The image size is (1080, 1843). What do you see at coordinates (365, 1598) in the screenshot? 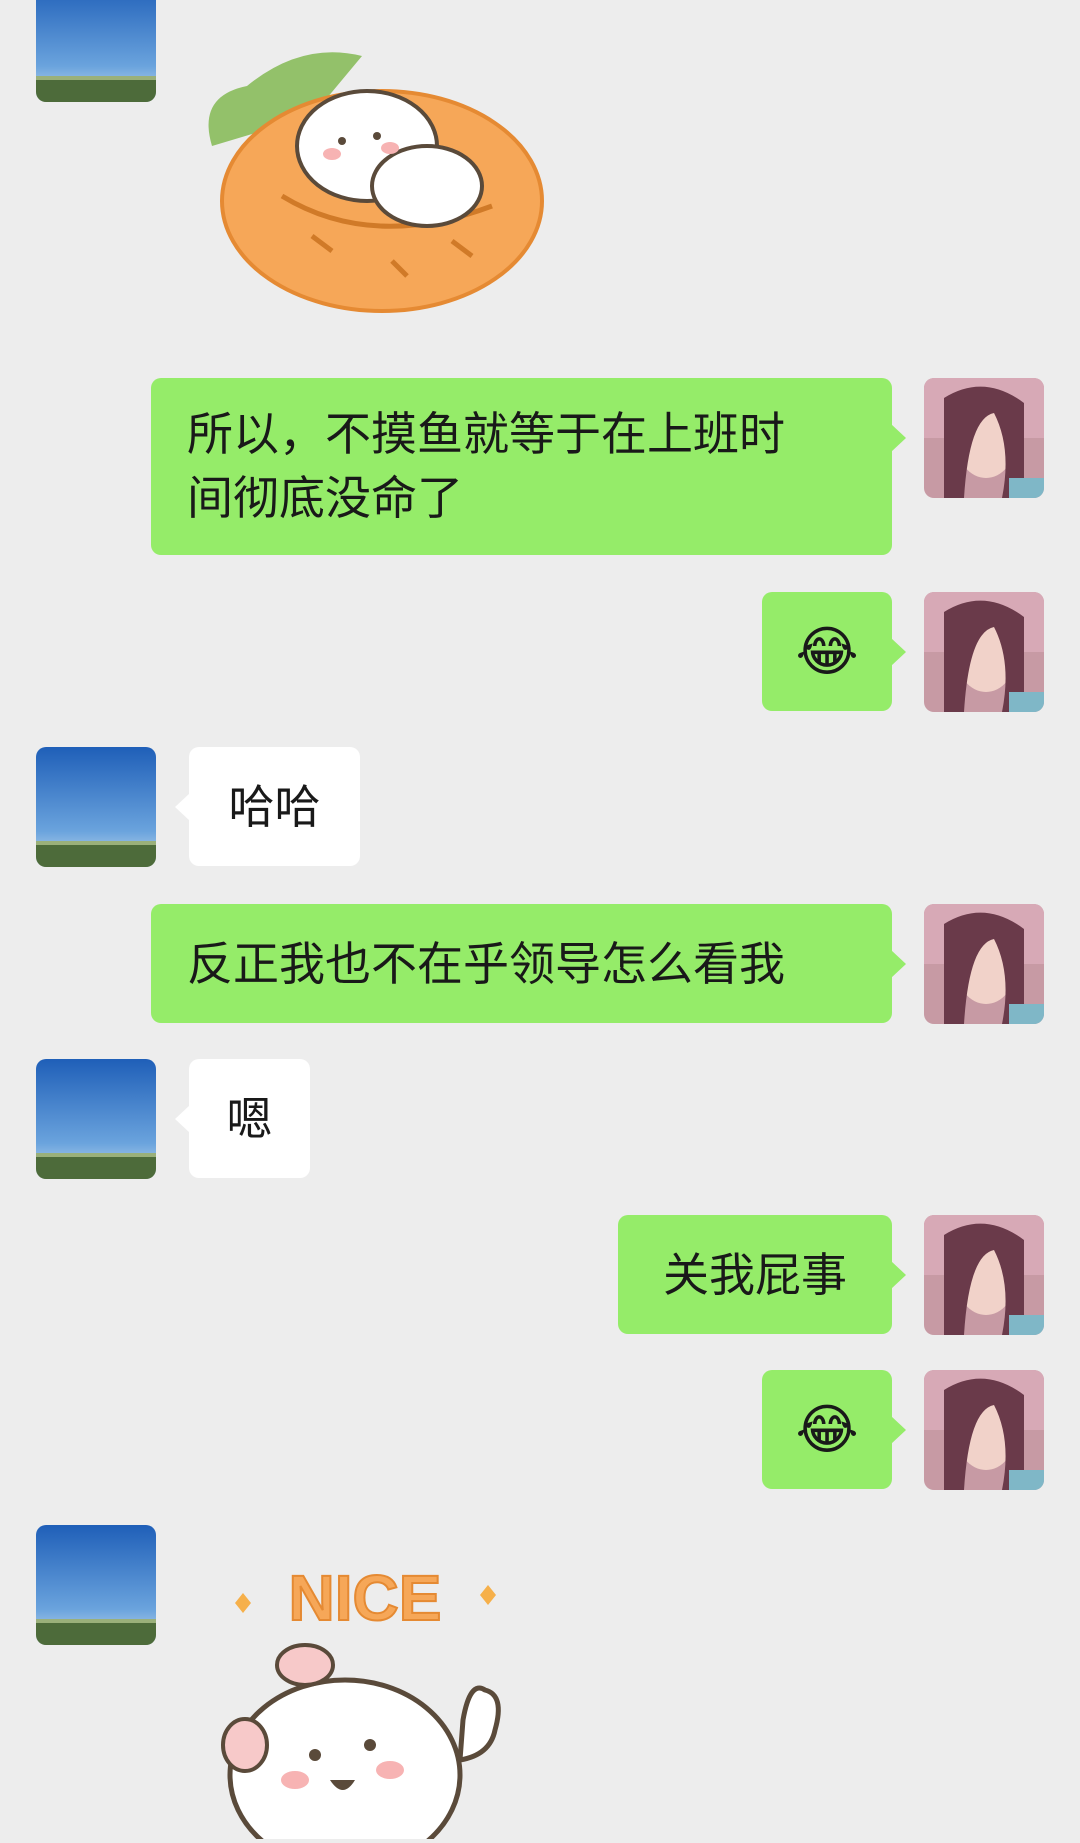
I see `nice-sticker-text: NICE` at bounding box center [365, 1598].